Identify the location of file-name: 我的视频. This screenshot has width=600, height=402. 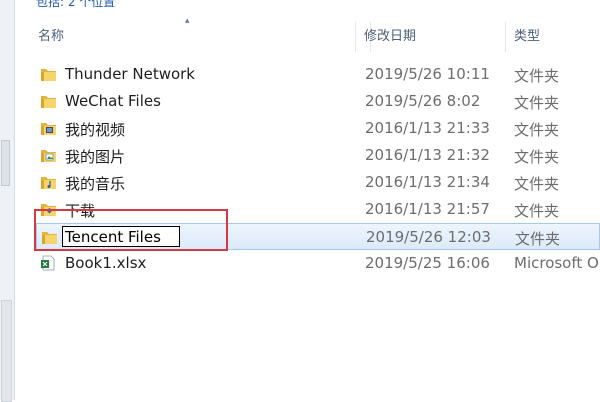
(95, 130).